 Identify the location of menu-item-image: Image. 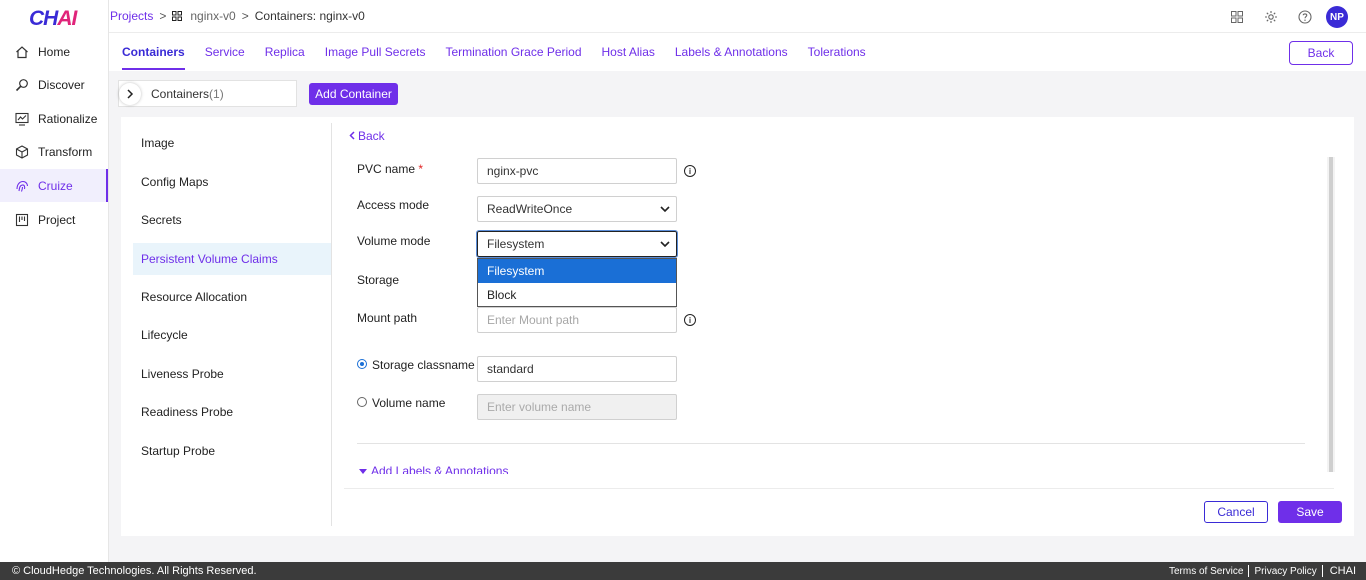
(232, 143).